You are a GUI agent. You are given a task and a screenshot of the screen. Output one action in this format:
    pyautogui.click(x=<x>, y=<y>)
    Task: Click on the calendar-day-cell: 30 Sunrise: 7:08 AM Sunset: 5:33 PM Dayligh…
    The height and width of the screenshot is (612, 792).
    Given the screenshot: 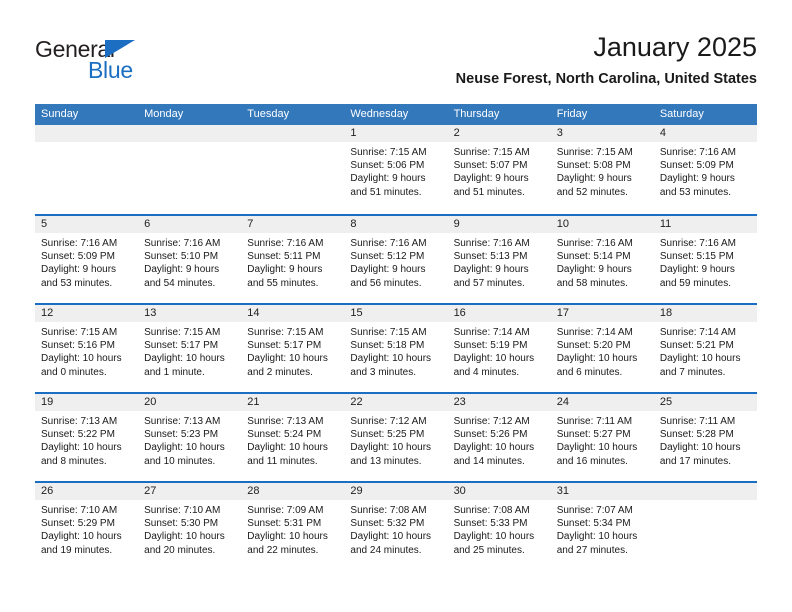 What is the action you would take?
    pyautogui.click(x=499, y=526)
    